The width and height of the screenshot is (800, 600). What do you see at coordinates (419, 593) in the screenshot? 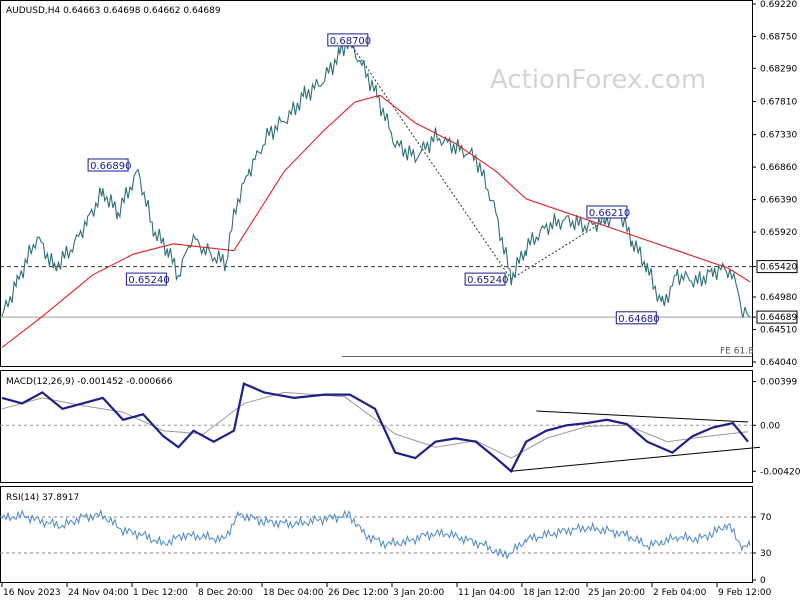
I see `xtick-6: 3 Jan 20:00` at bounding box center [419, 593].